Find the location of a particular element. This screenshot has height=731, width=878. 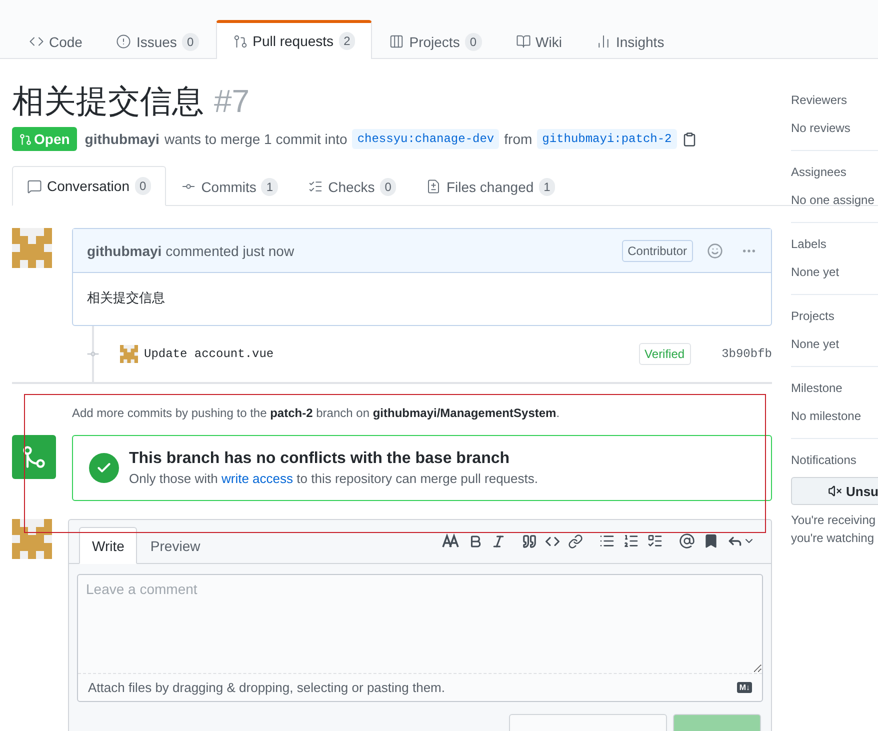

mention-icon is located at coordinates (687, 541).